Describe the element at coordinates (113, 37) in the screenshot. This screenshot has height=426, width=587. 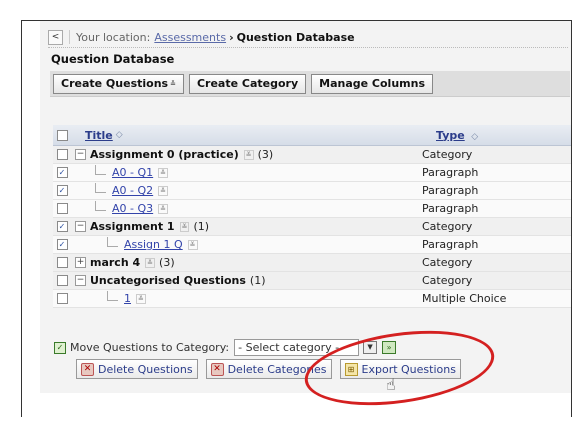
I see `breadcrumb-lead: Your location:` at that location.